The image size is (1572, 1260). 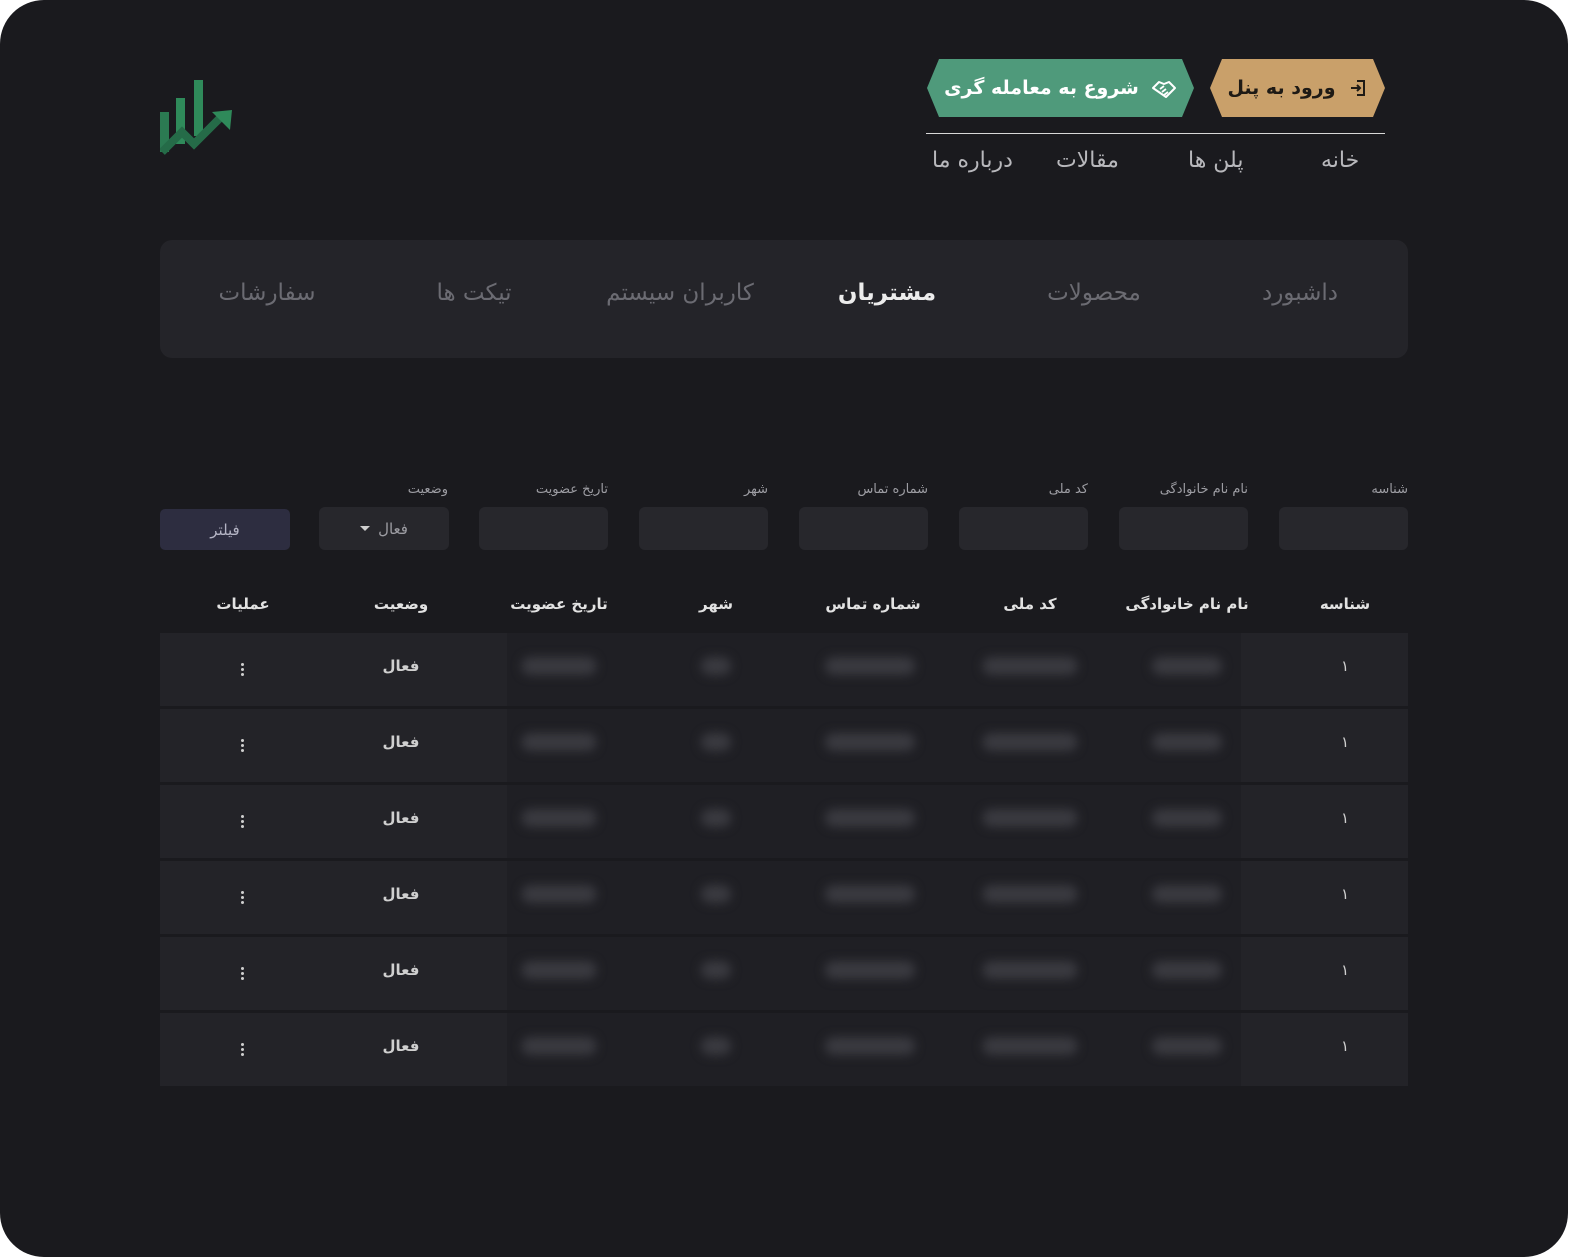 What do you see at coordinates (755, 489) in the screenshot?
I see `filter-label-city: شهر` at bounding box center [755, 489].